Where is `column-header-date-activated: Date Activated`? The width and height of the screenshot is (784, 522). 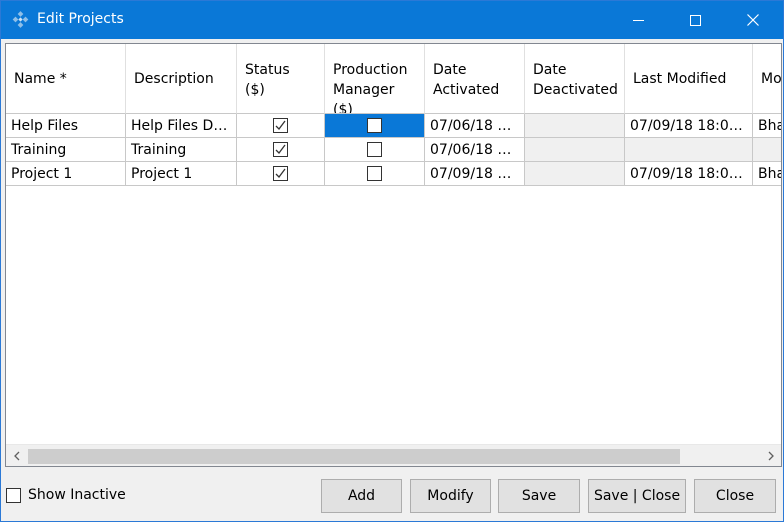
column-header-date-activated: Date Activated is located at coordinates (475, 79).